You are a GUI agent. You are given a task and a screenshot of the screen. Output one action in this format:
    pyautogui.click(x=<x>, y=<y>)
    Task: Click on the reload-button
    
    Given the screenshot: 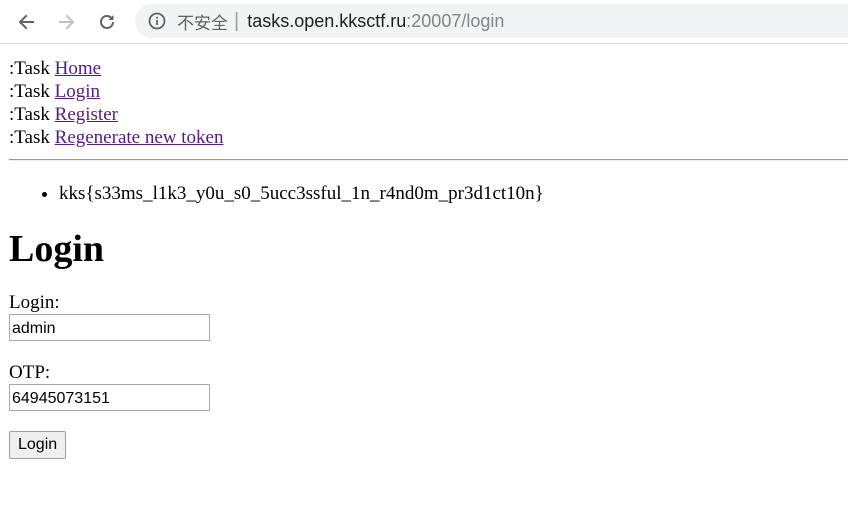 What is the action you would take?
    pyautogui.click(x=107, y=22)
    